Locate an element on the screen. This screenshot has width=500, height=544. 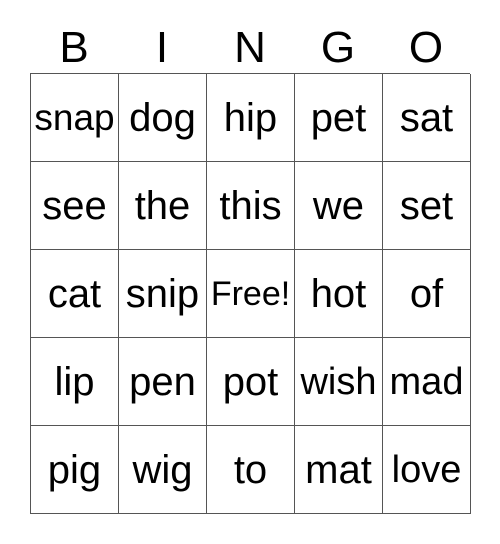
bingo-cell-label: of is located at coordinates (426, 293).